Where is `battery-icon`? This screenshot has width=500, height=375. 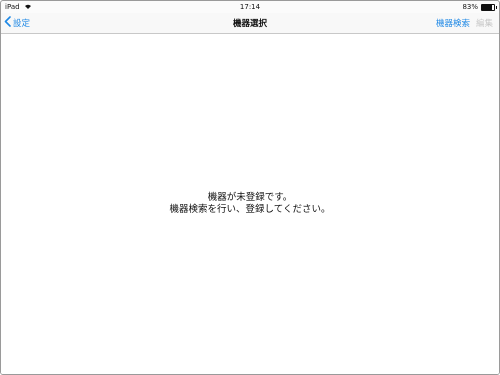
battery-icon is located at coordinates (489, 7).